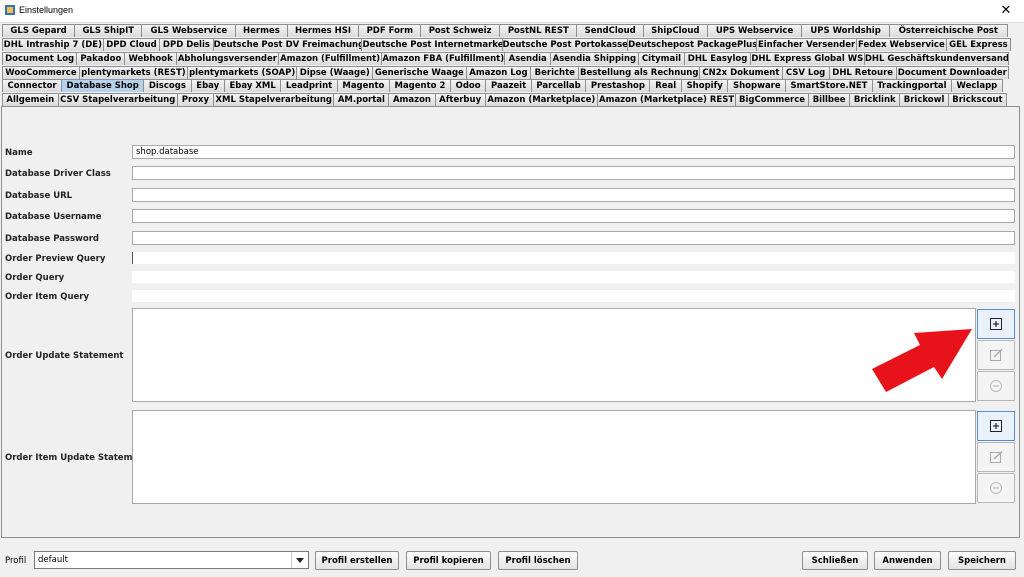  Describe the element at coordinates (692, 44) in the screenshot. I see `tab-deutschepost-packageplus: Deutschepost PackagePlus` at that location.